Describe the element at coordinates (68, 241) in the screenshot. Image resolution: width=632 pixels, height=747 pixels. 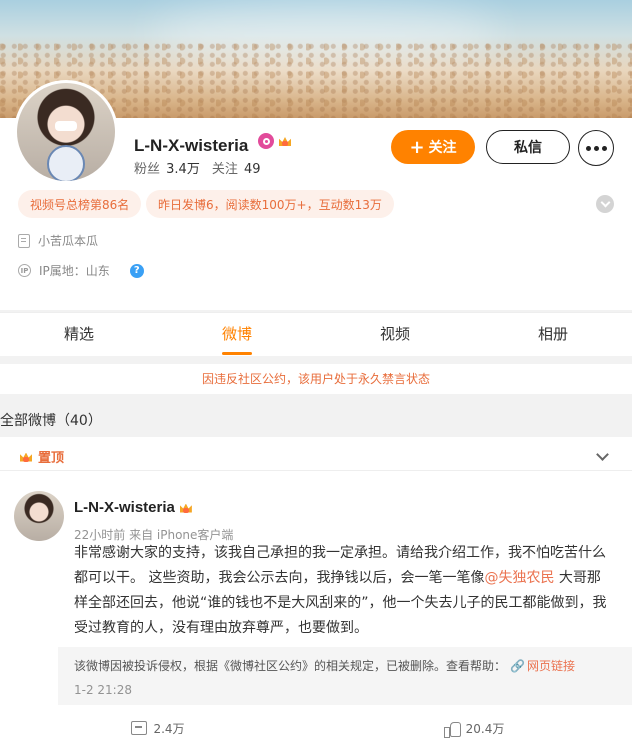
I see `info-tag: 小苦瓜本瓜` at that location.